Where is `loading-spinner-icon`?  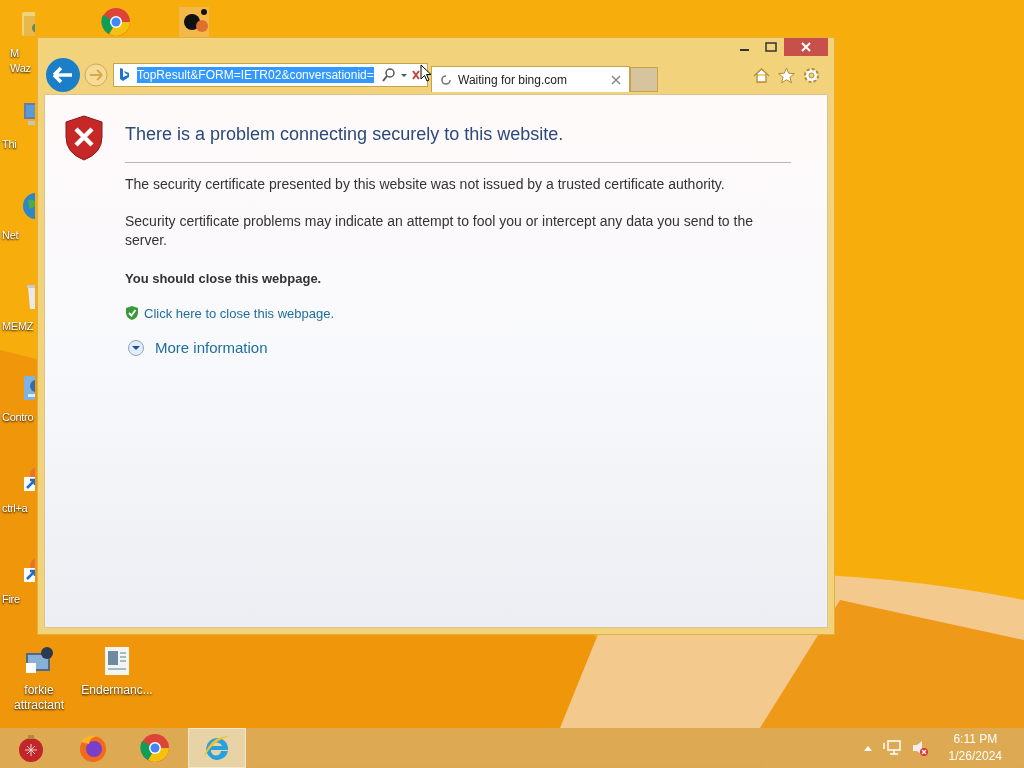 loading-spinner-icon is located at coordinates (446, 79).